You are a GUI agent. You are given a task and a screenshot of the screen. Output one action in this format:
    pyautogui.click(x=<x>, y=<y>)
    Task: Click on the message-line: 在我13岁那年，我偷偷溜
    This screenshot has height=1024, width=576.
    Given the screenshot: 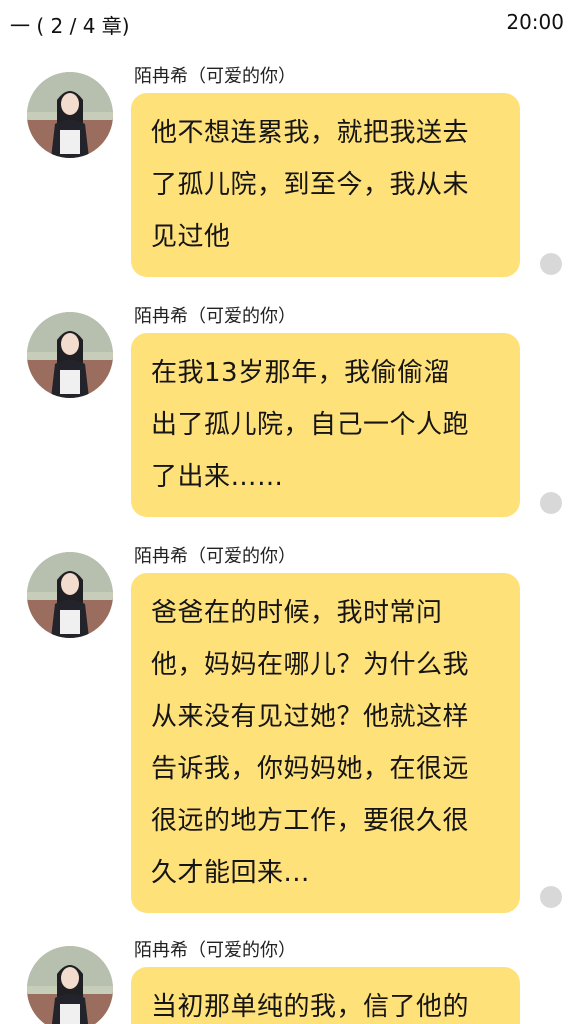 What is the action you would take?
    pyautogui.click(x=301, y=373)
    